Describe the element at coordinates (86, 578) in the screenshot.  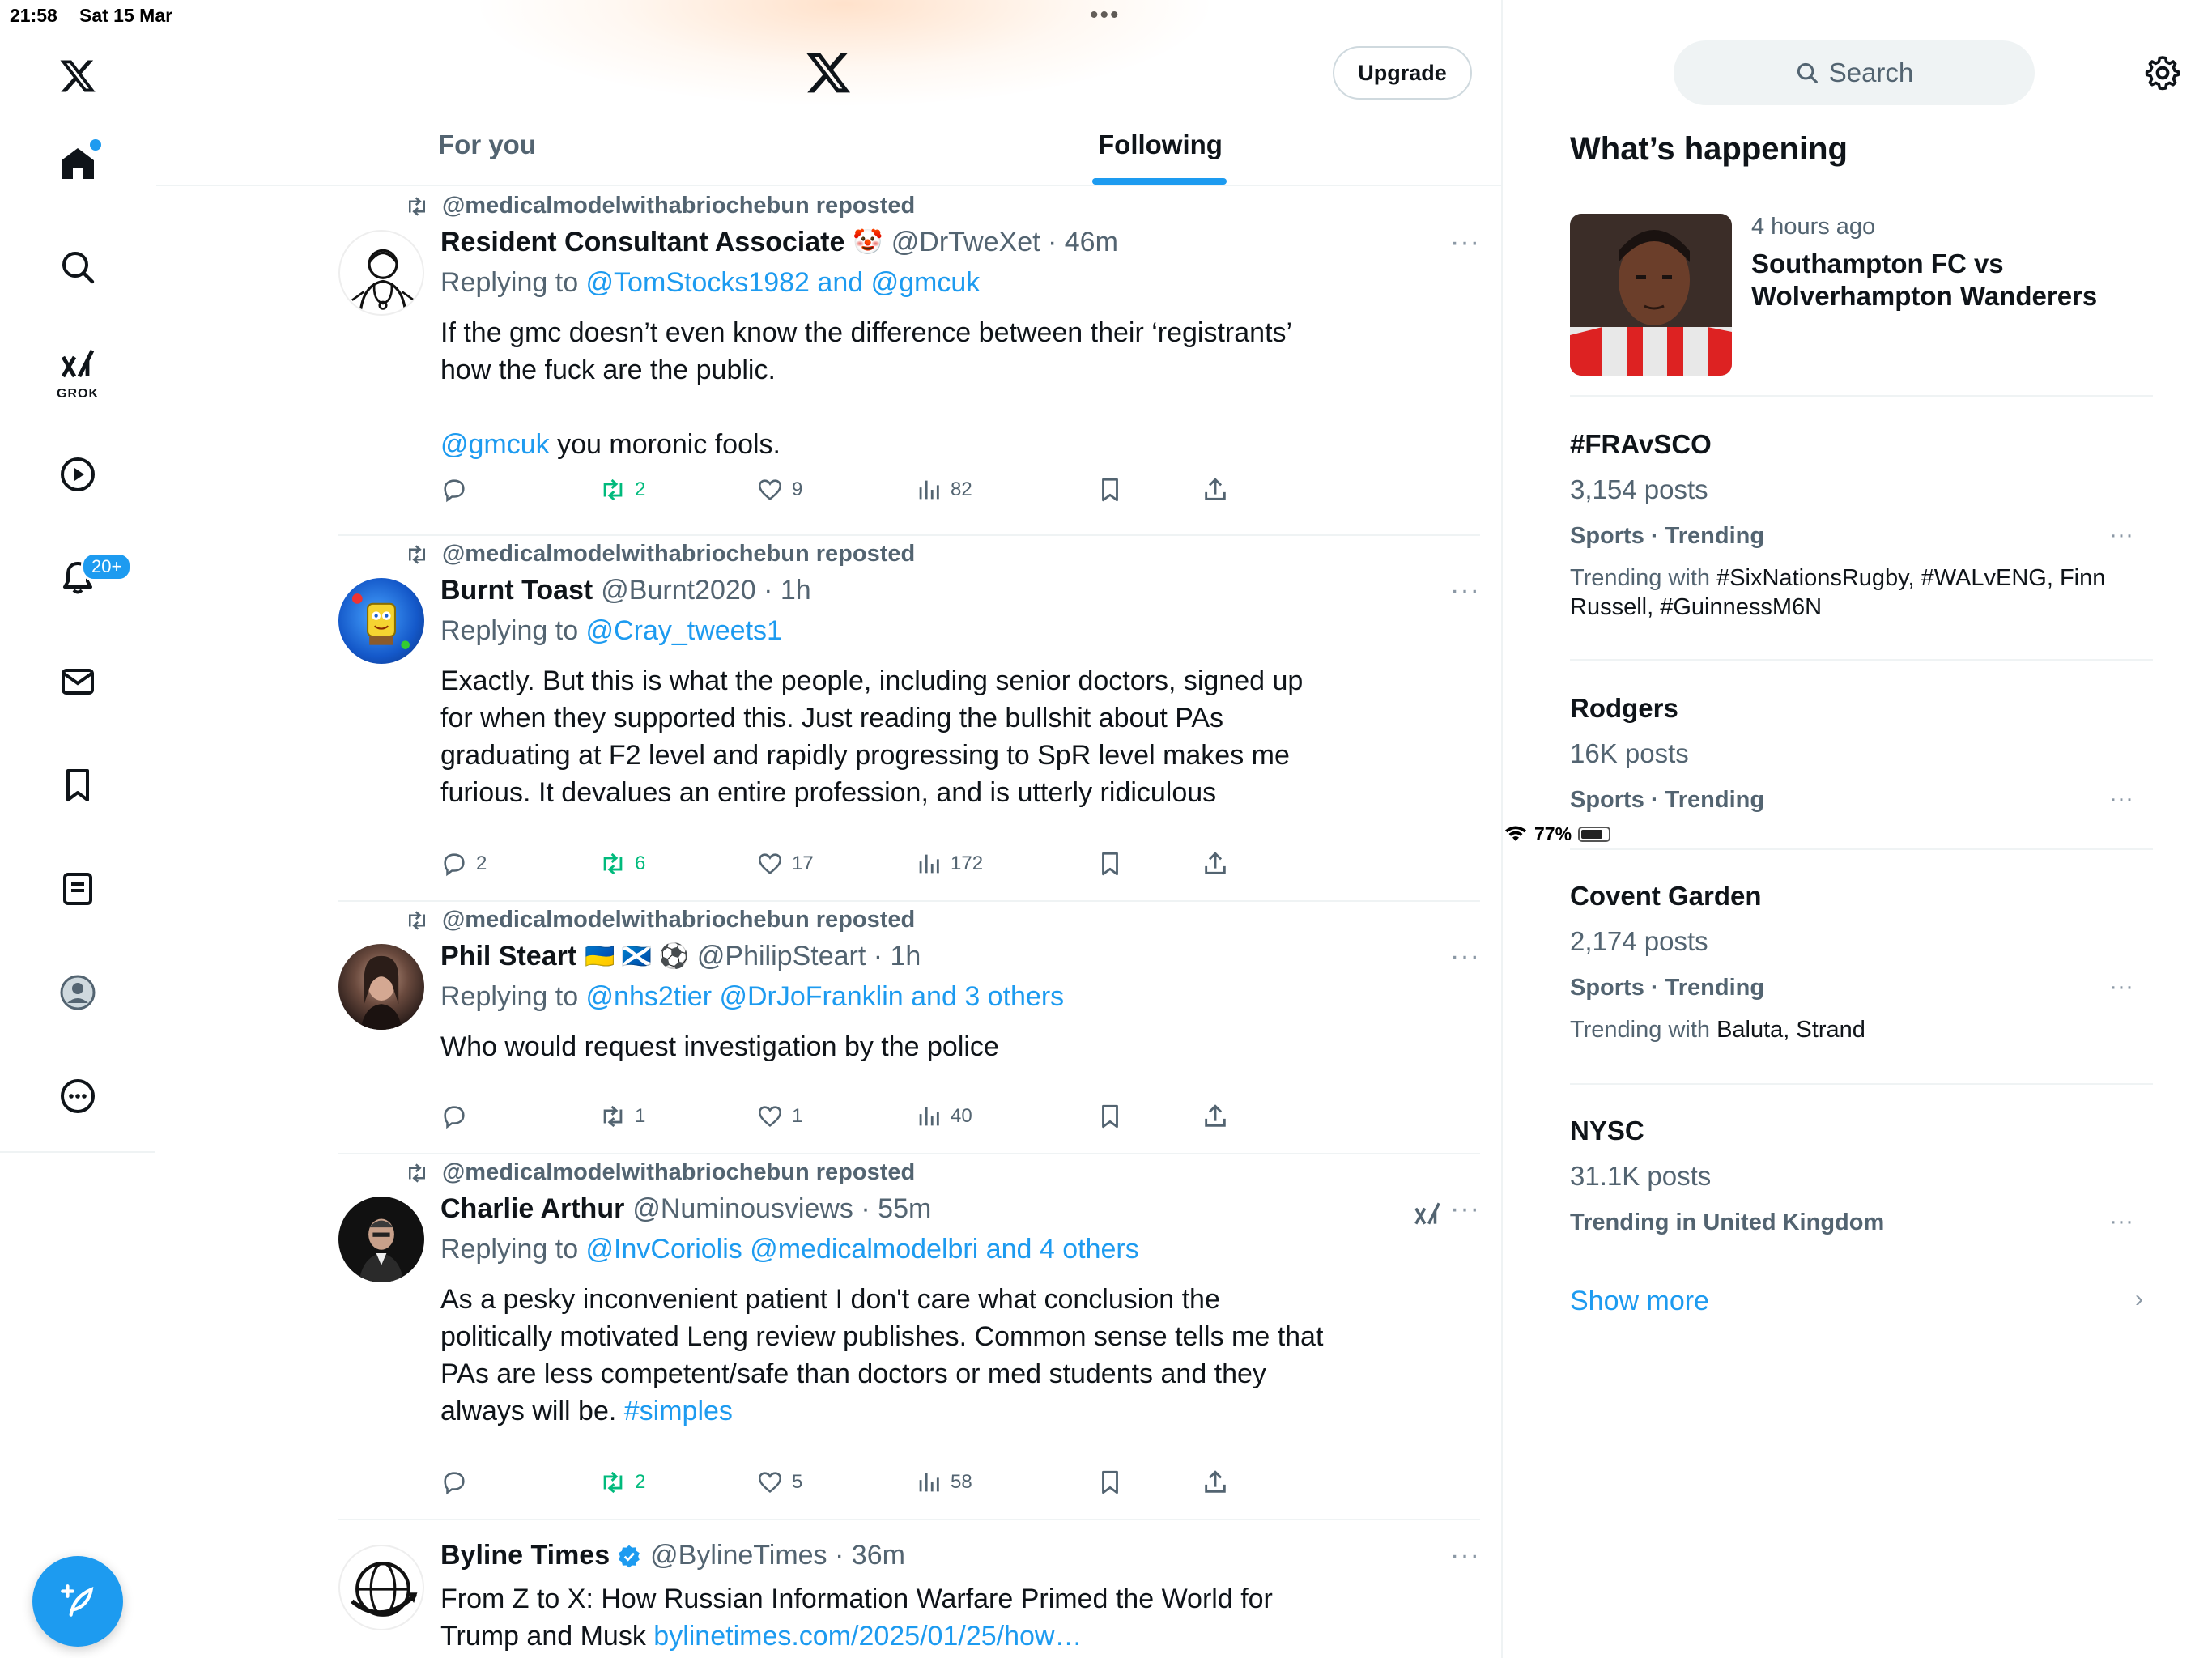
I see `notifications-bell-icon: 20+` at that location.